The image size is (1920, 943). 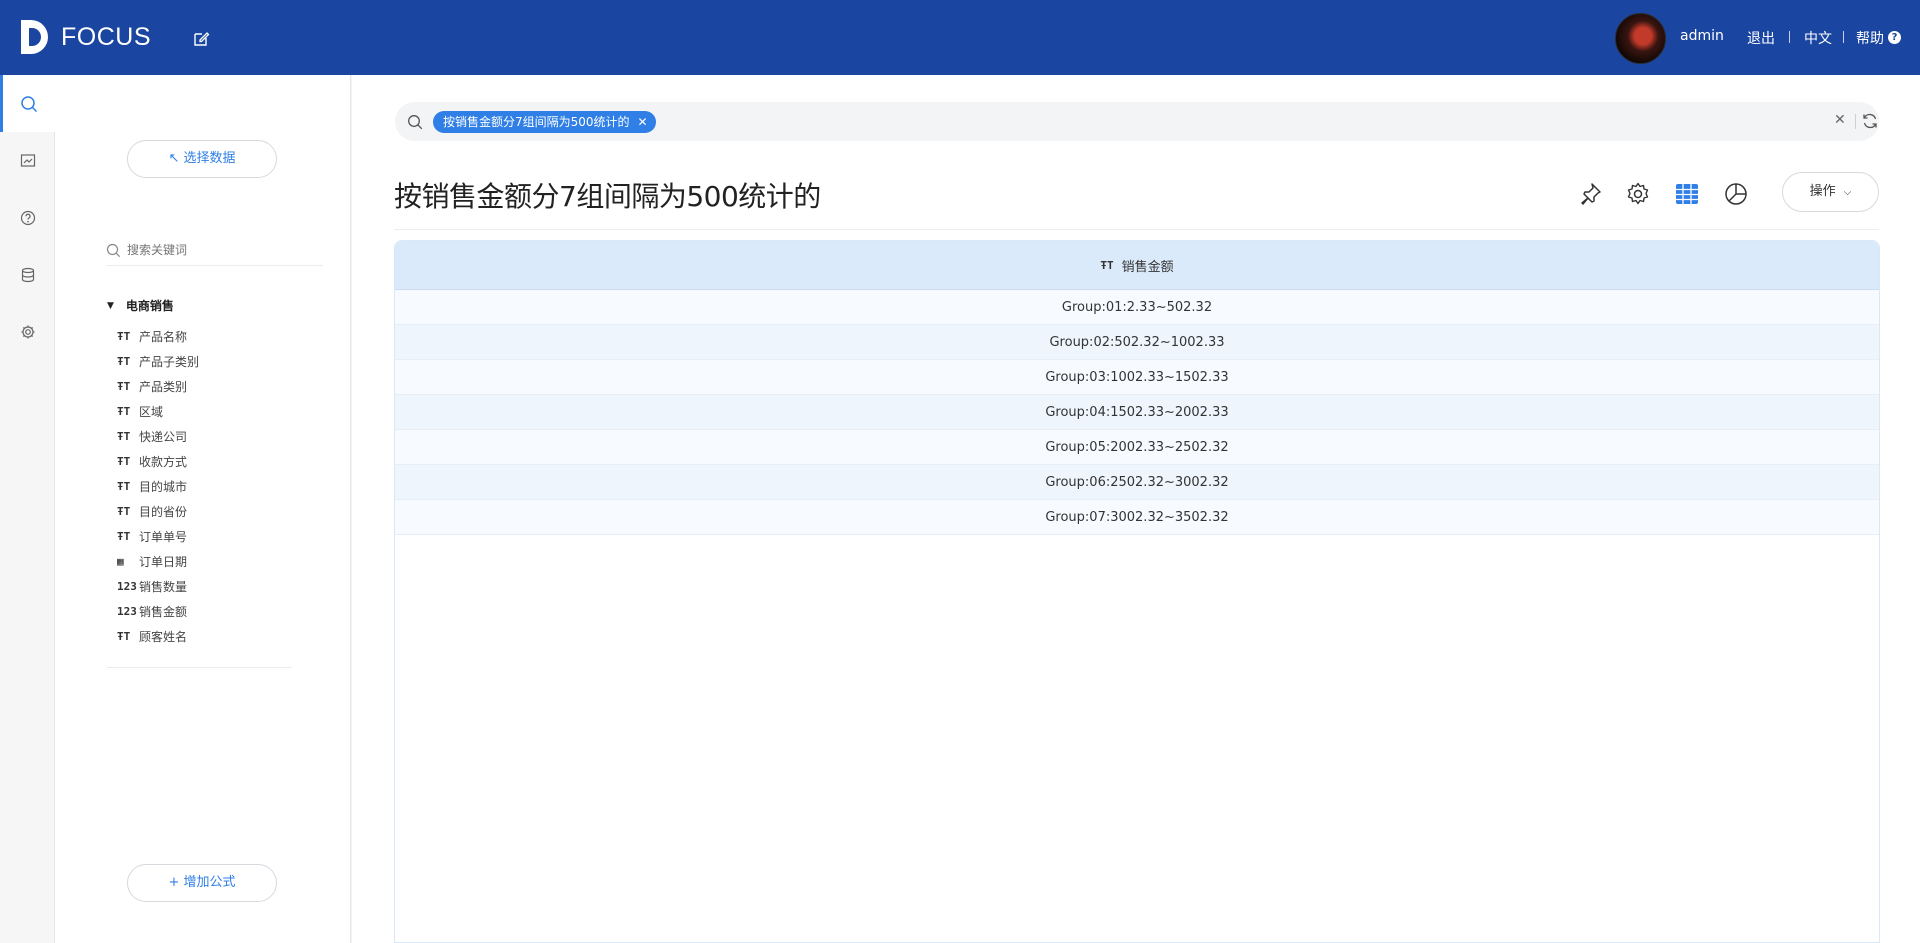 I want to click on table-cell: Group:05:2002.33~2502.32, so click(x=1137, y=447).